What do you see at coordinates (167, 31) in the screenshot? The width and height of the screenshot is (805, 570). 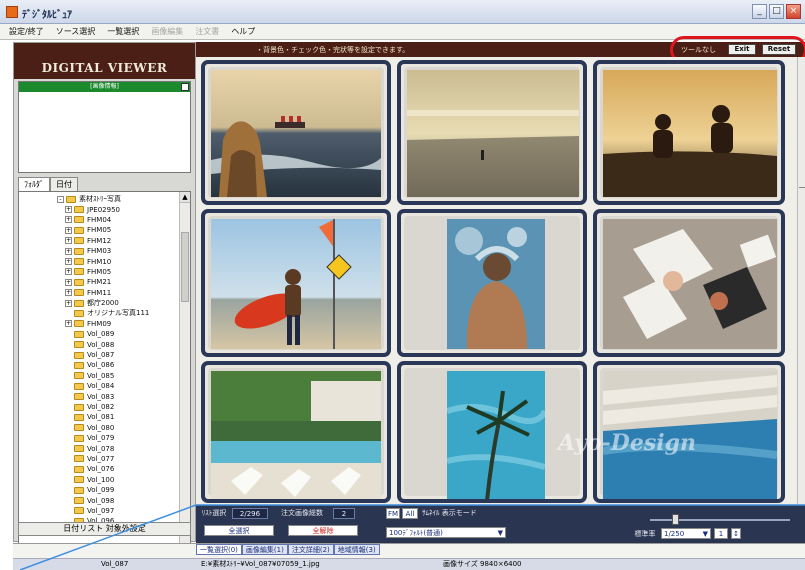 I see `menu-image-edit: 画像編集` at bounding box center [167, 31].